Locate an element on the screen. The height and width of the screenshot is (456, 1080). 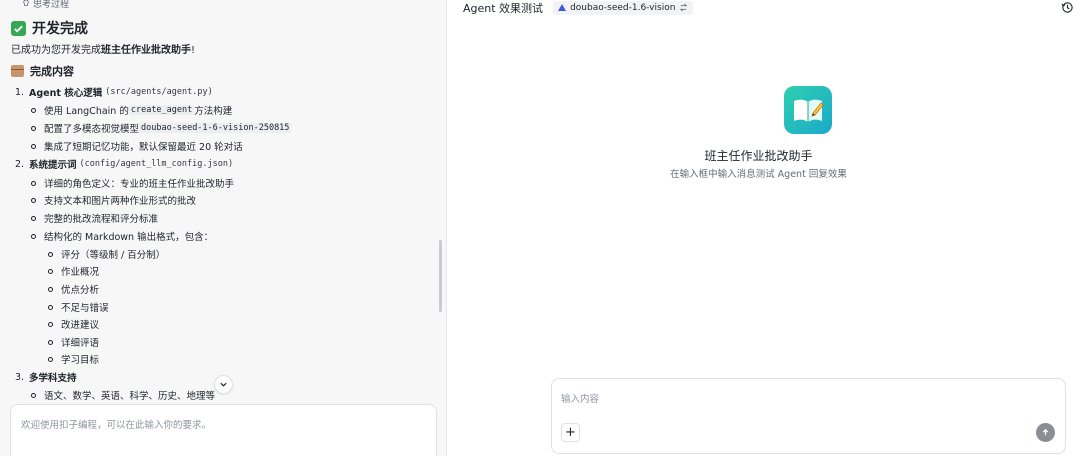
agent-title: 班主任作业批改助手 is located at coordinates (758, 156).